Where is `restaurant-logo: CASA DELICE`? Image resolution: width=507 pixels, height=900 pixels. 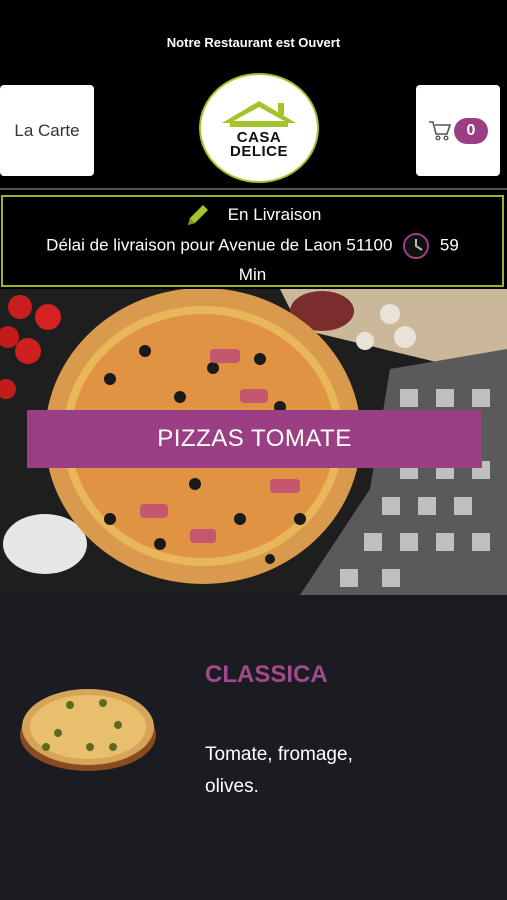
restaurant-logo: CASA DELICE is located at coordinates (259, 128).